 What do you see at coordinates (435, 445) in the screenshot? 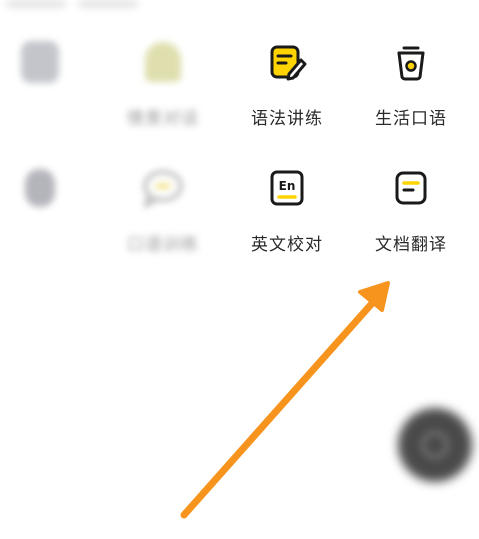
I see `fab-icon` at bounding box center [435, 445].